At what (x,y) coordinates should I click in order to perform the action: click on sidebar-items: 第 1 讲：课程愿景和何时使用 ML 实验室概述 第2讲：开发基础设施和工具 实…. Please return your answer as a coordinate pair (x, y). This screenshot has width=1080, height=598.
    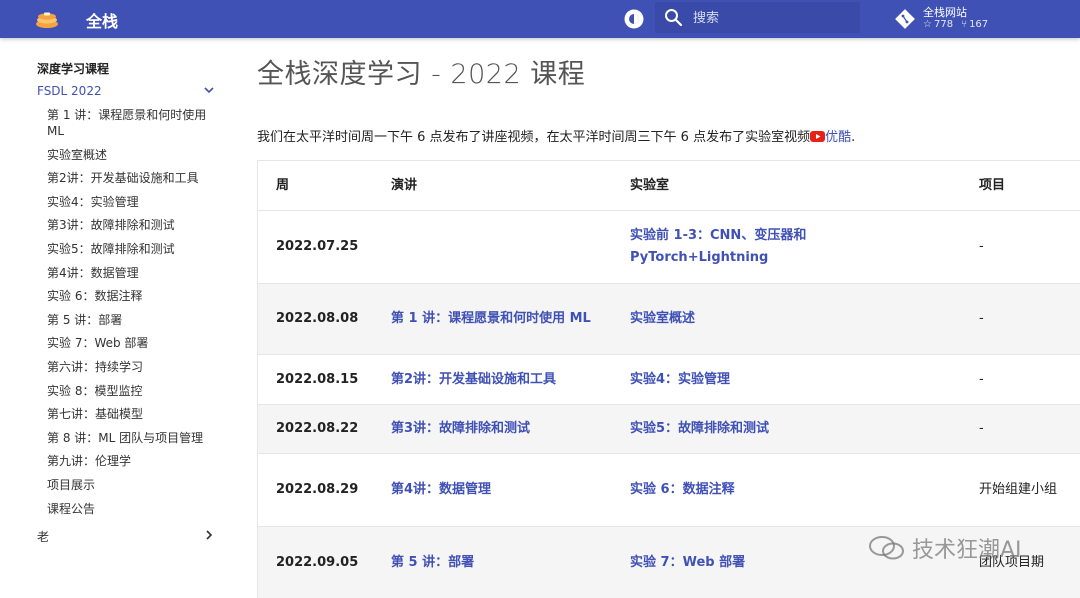
    Looking at the image, I should click on (133, 315).